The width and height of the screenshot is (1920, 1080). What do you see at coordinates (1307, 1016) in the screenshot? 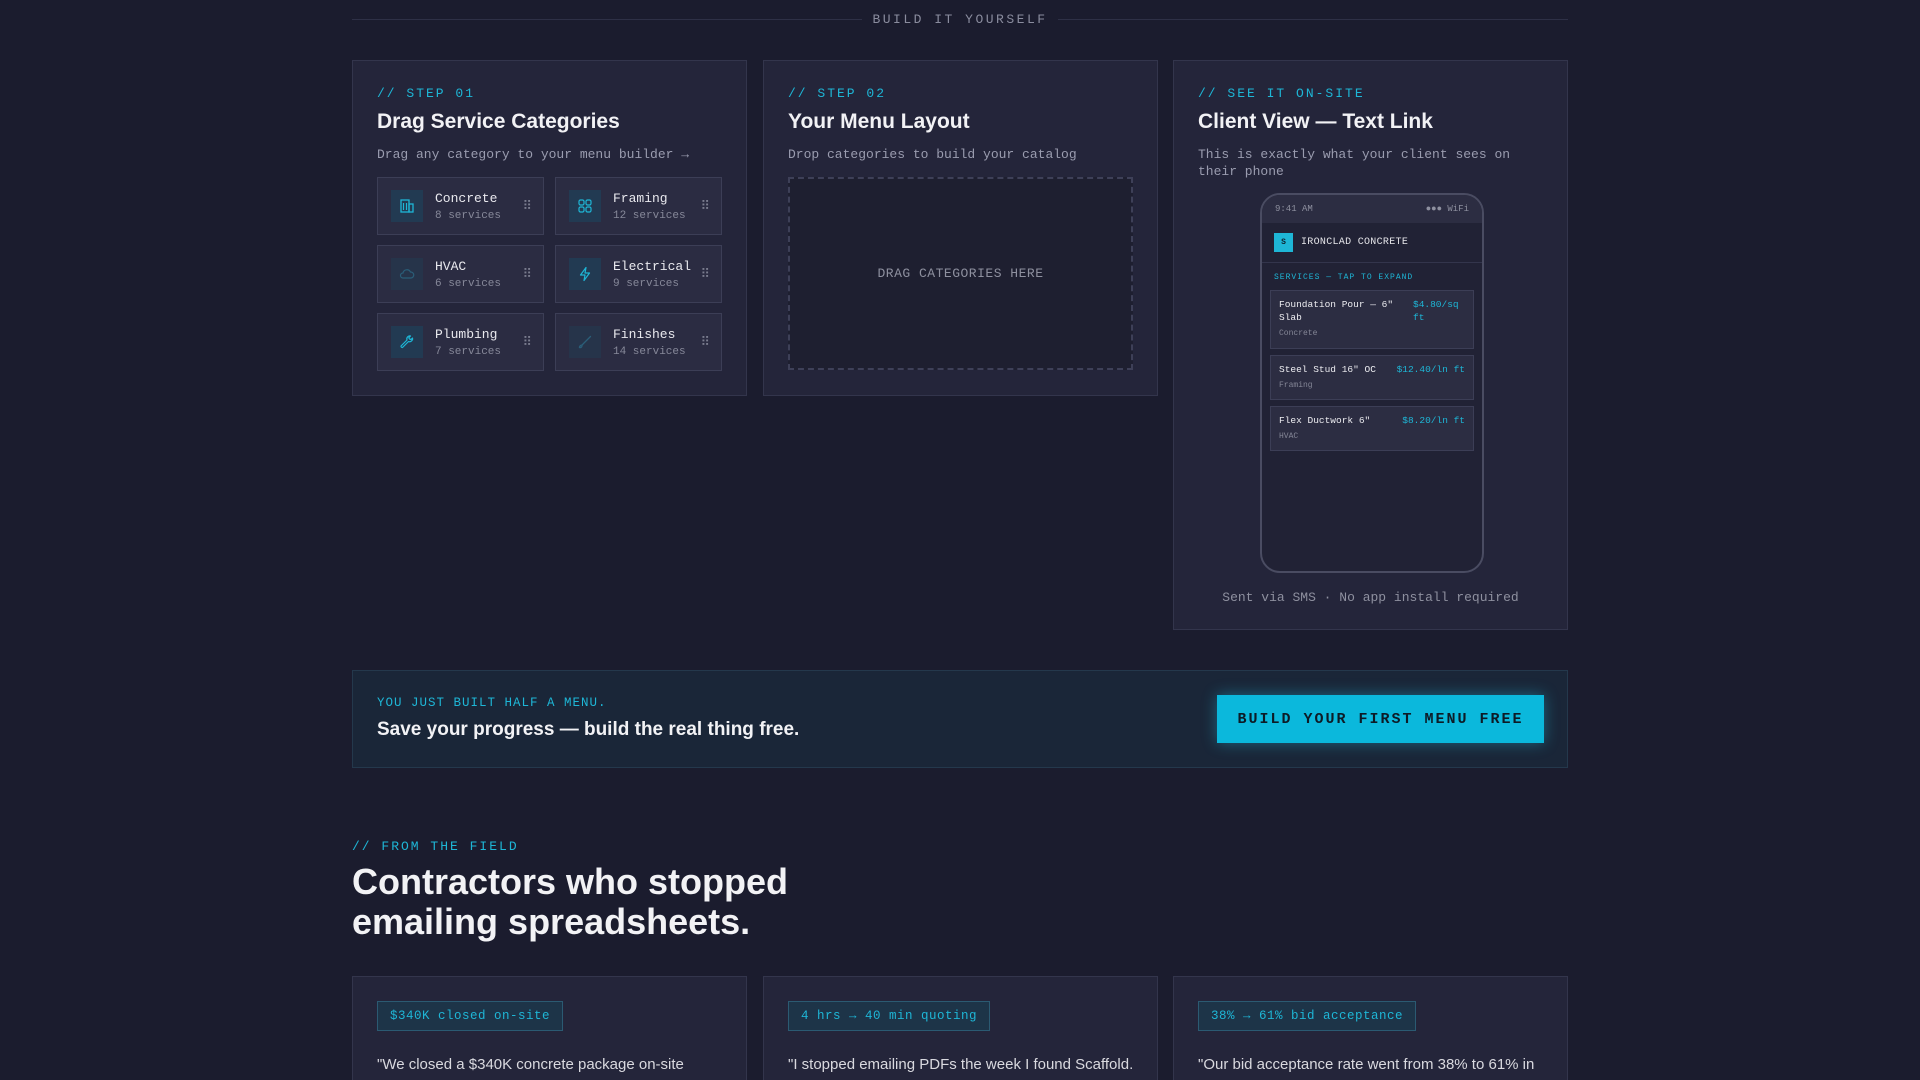
I see `testimonial-badge: 38% → 61% bid acceptance` at bounding box center [1307, 1016].